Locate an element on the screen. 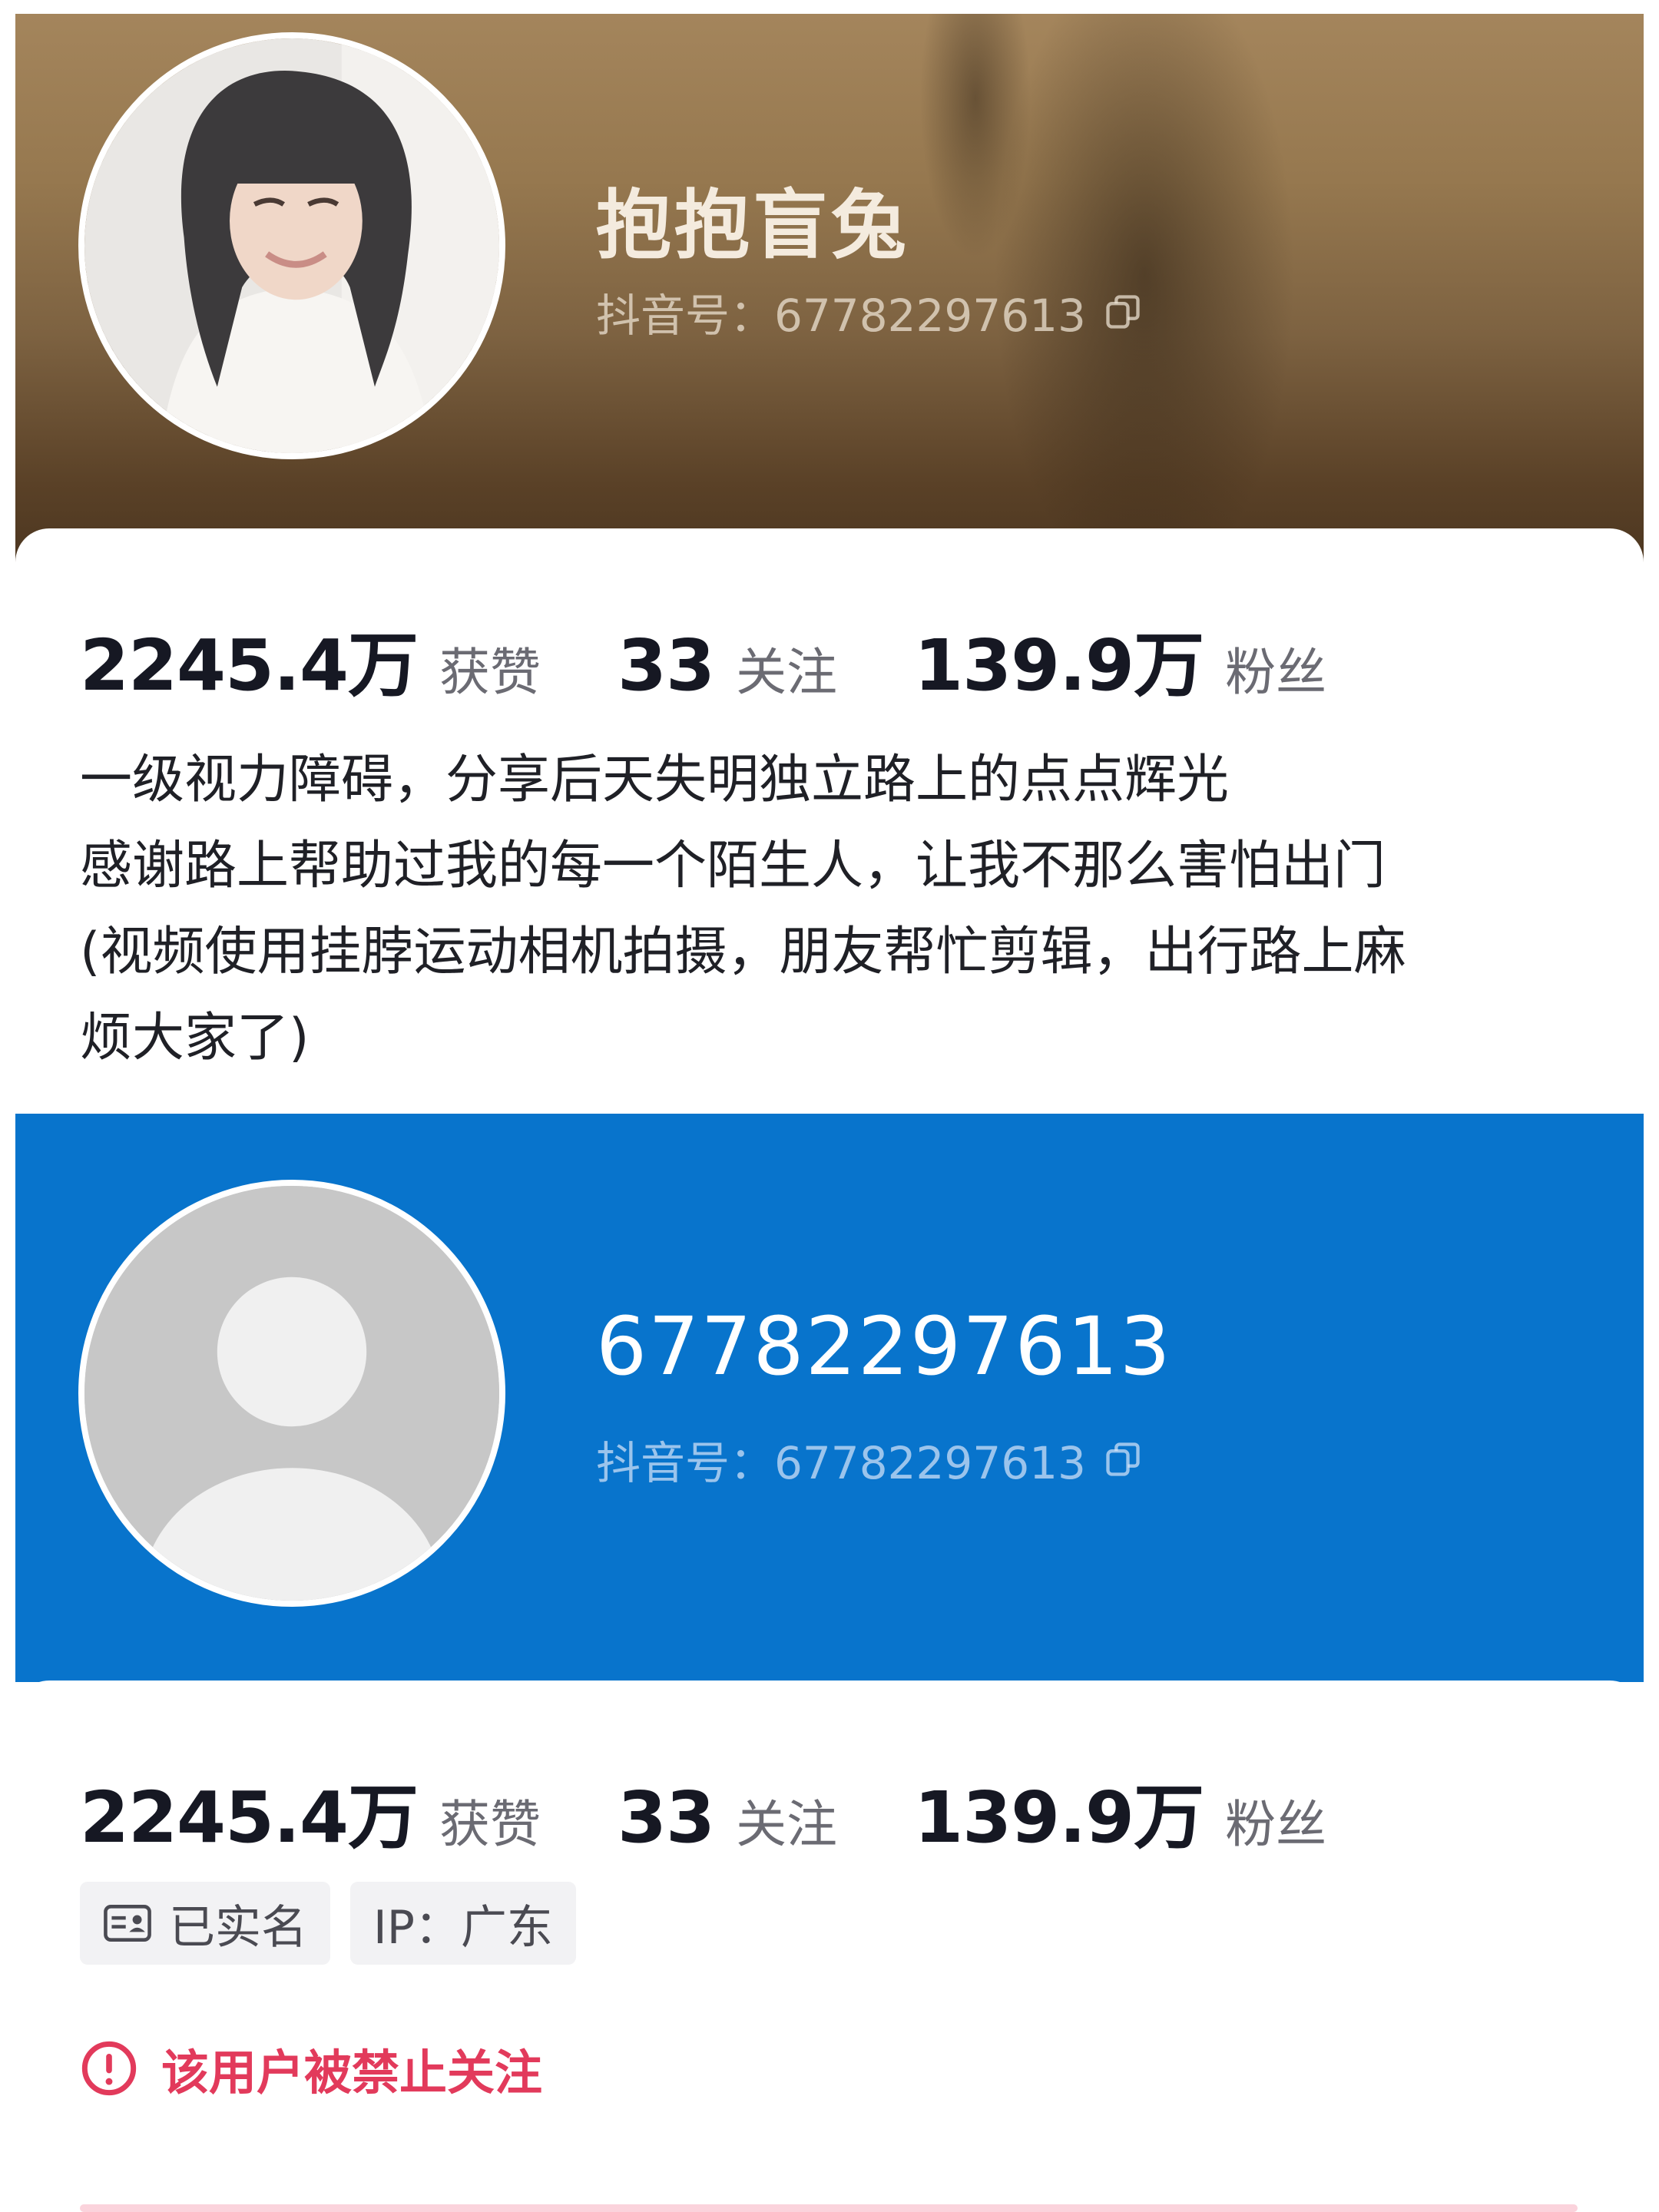  ip-tag: IP：广东 is located at coordinates (463, 1924).